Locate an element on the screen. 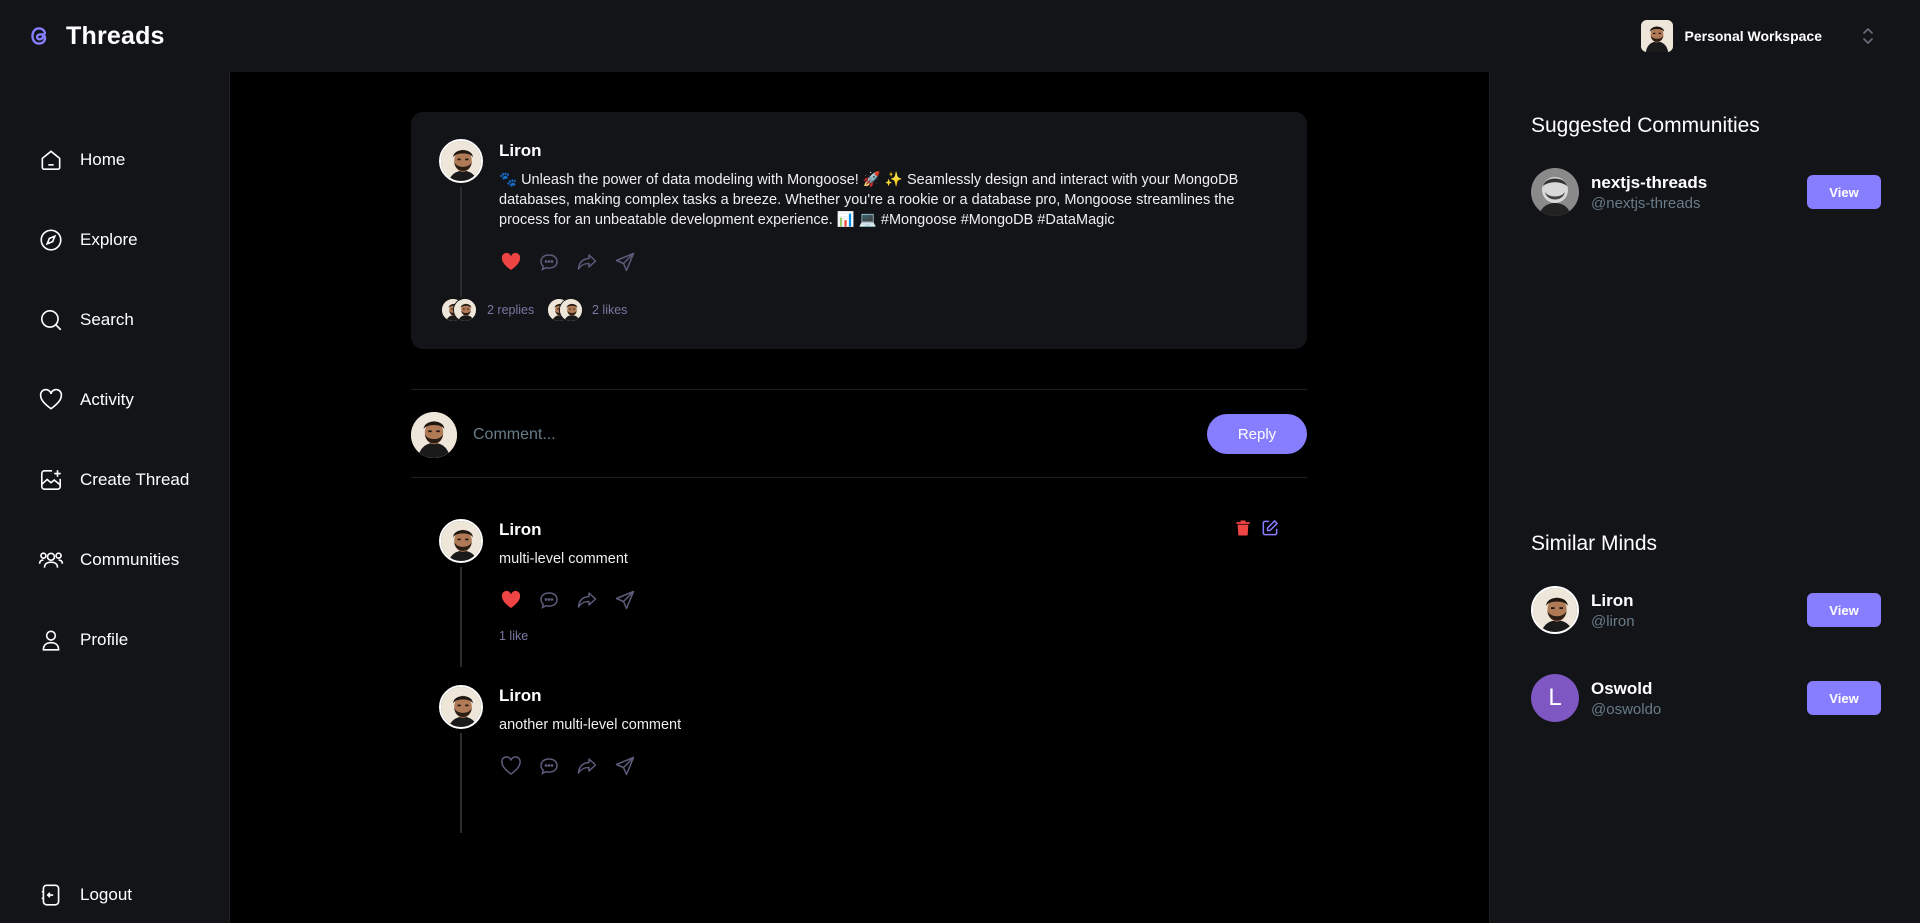 The image size is (1920, 923). chevron-up-down-icon is located at coordinates (1868, 36).